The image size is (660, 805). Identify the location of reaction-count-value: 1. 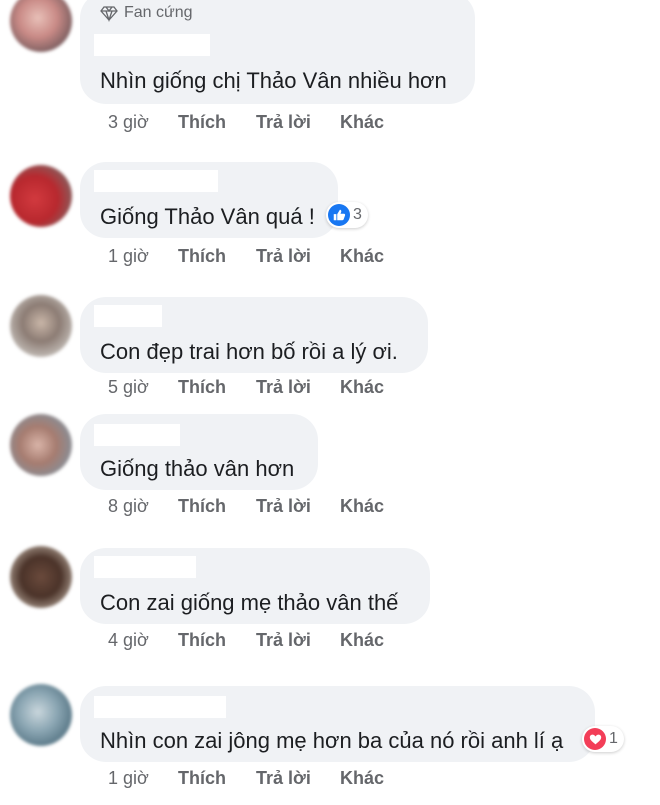
(613, 738).